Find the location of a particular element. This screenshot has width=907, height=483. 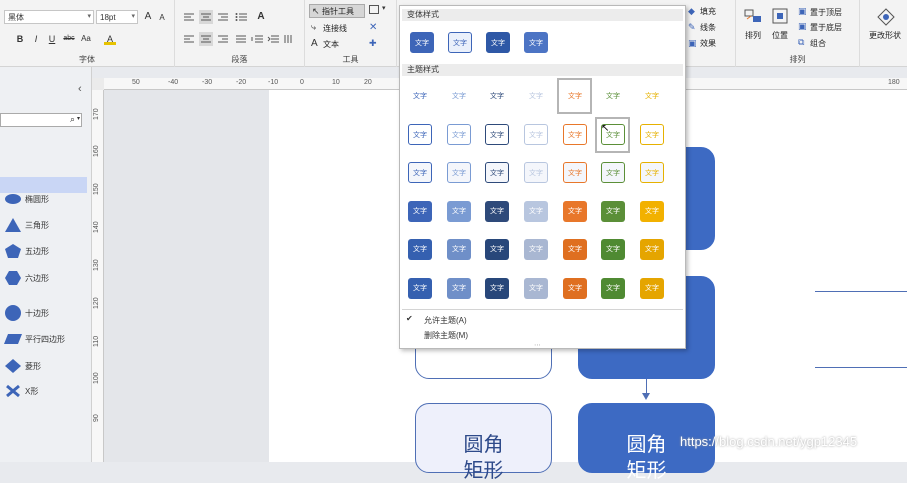

resize-grip-icon: ⋯ is located at coordinates (537, 345).